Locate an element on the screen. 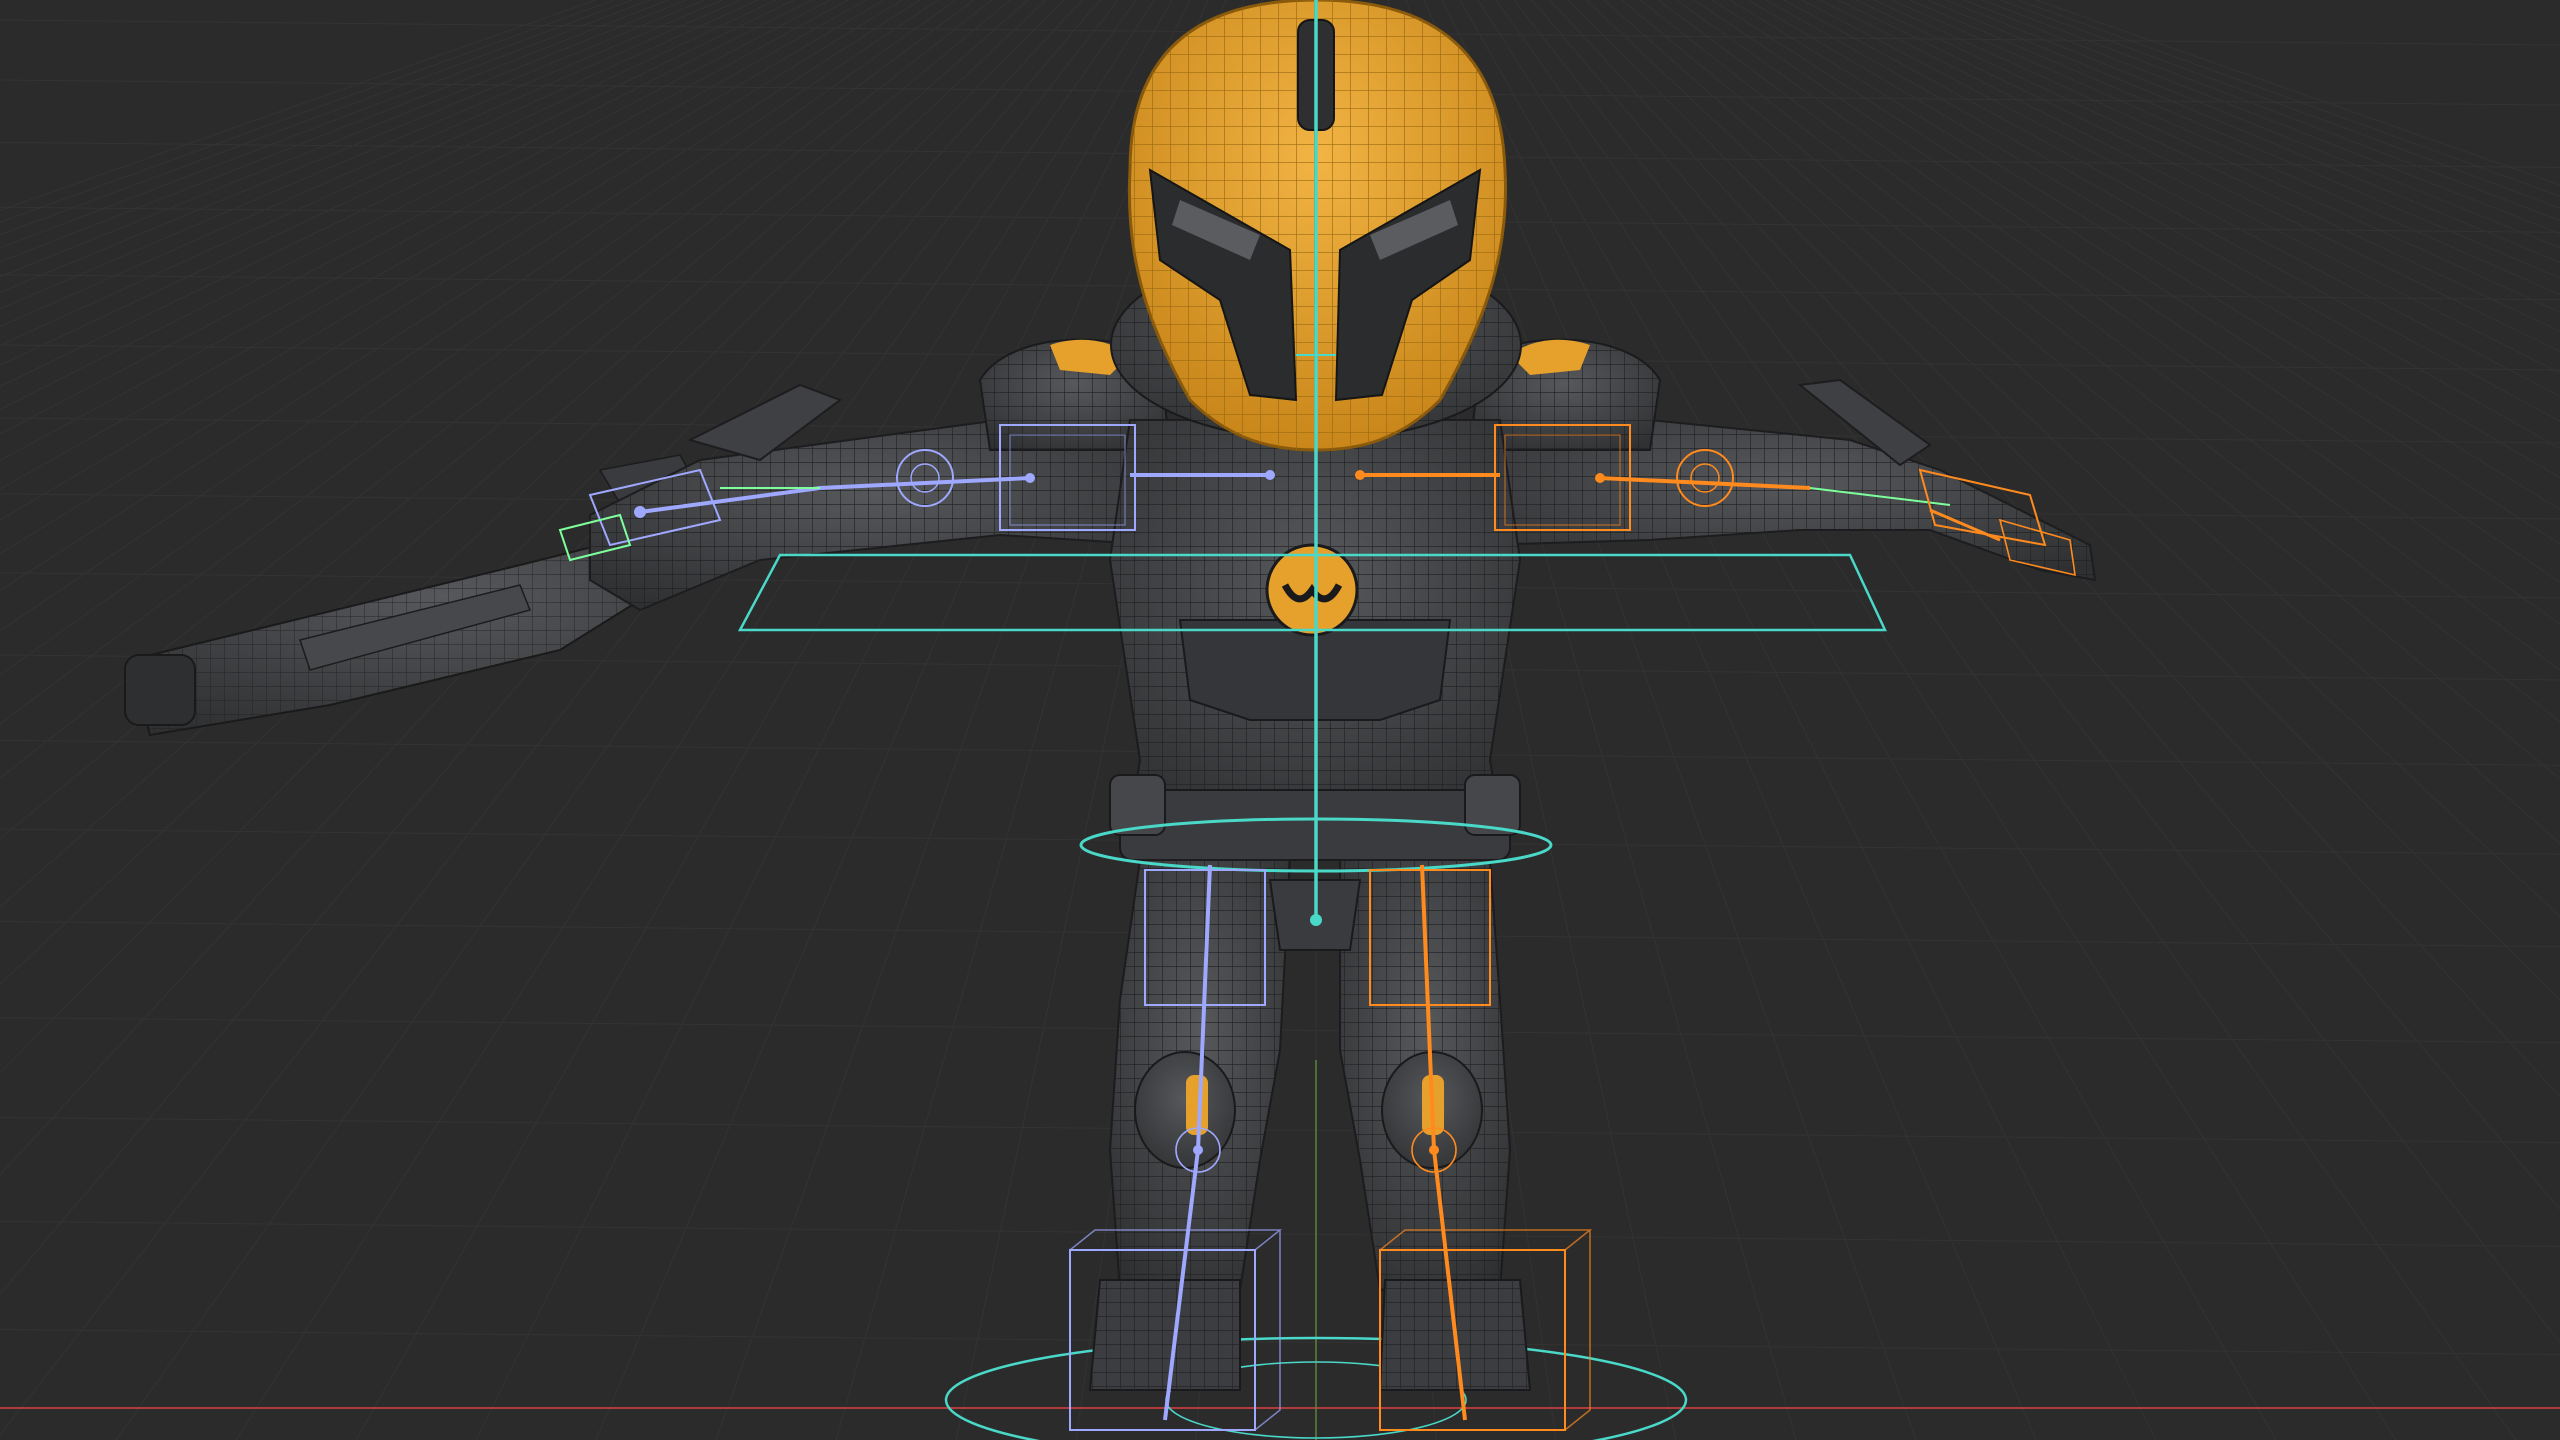 The image size is (2560, 1440). right-leg-mesh is located at coordinates (1435, 1125).